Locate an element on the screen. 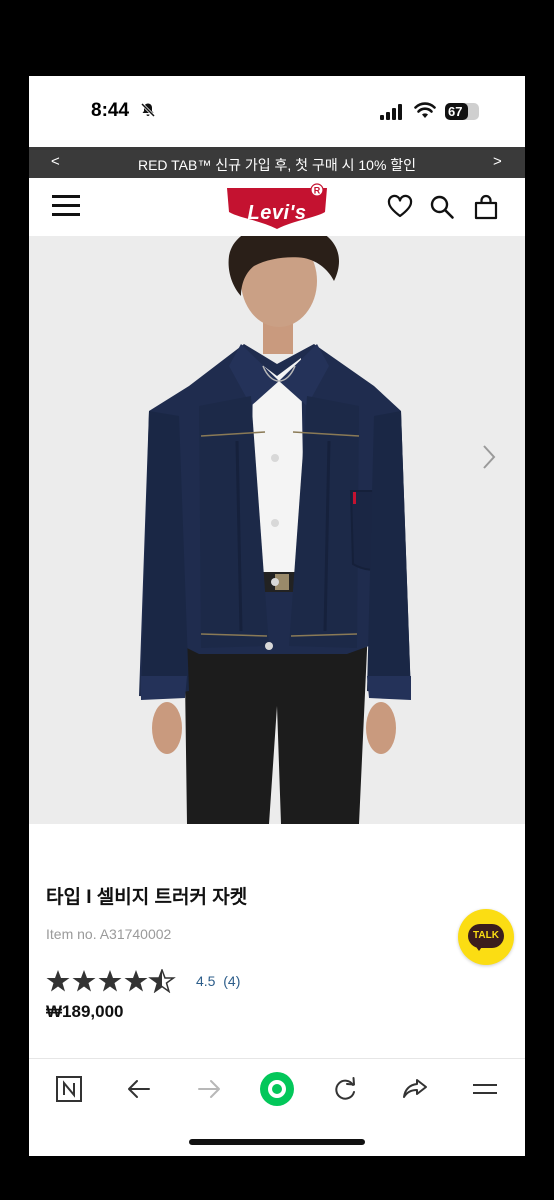  battery-level: 67 is located at coordinates (455, 111).